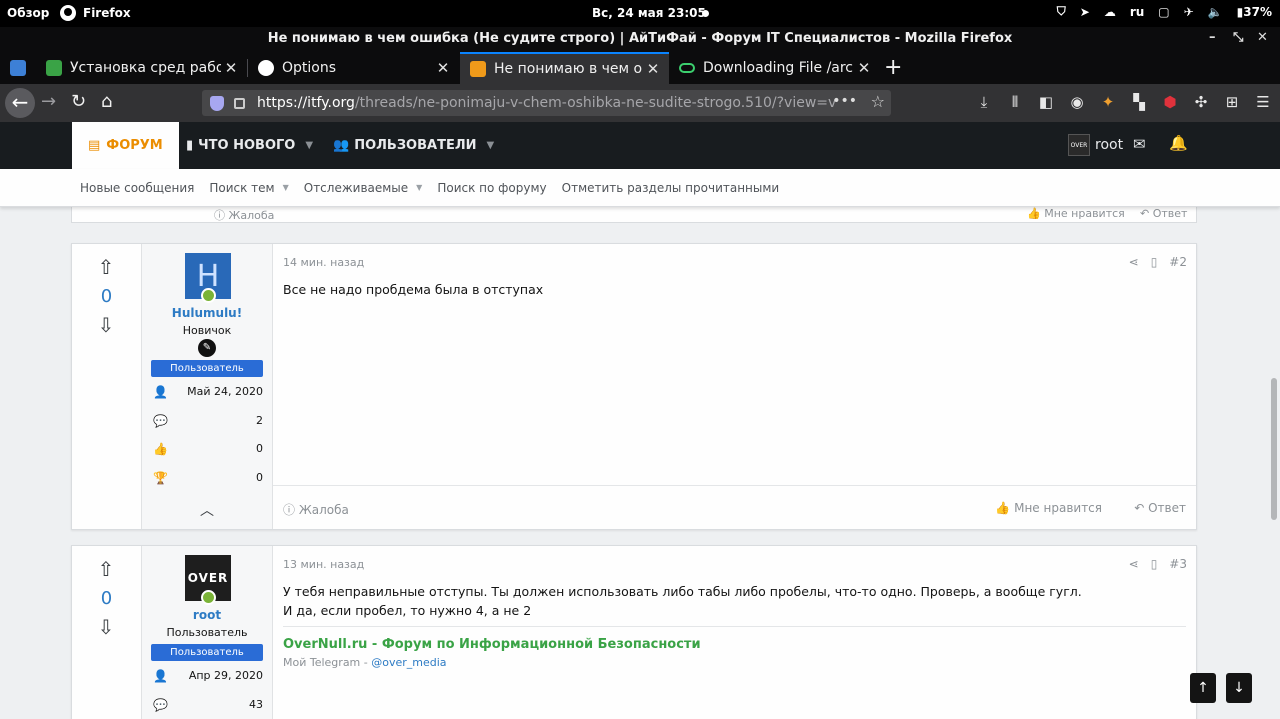  What do you see at coordinates (1163, 12) in the screenshot?
I see `screen-tray-icon: ▢` at bounding box center [1163, 12].